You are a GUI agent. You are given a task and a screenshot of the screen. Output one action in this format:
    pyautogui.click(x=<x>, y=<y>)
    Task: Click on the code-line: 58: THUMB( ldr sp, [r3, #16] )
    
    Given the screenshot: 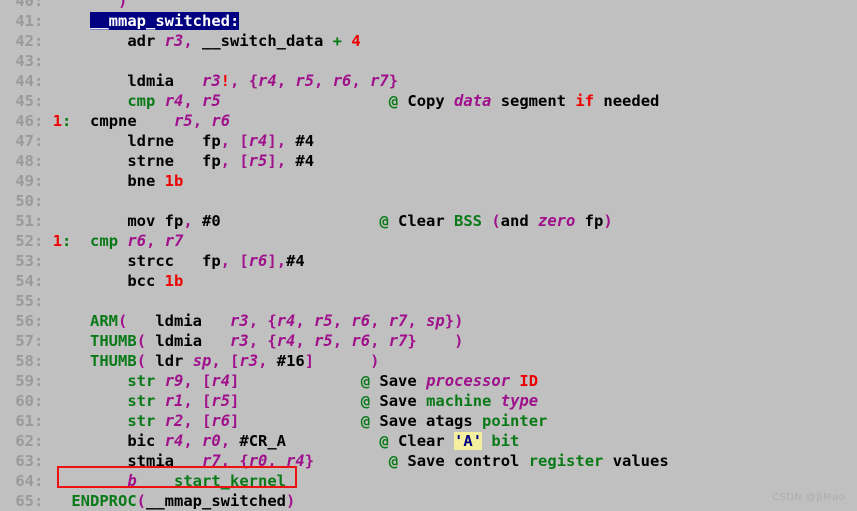 What is the action you would take?
    pyautogui.click(x=428, y=361)
    